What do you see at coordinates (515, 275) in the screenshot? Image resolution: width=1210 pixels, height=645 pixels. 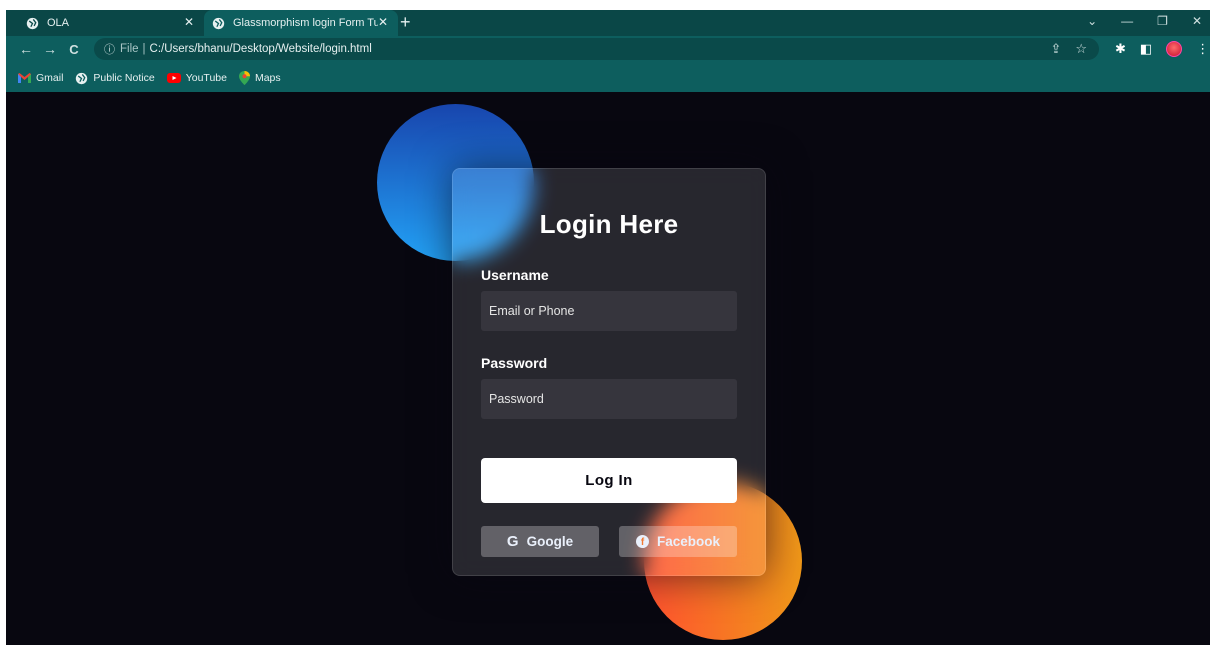 I see `username-label: Username` at bounding box center [515, 275].